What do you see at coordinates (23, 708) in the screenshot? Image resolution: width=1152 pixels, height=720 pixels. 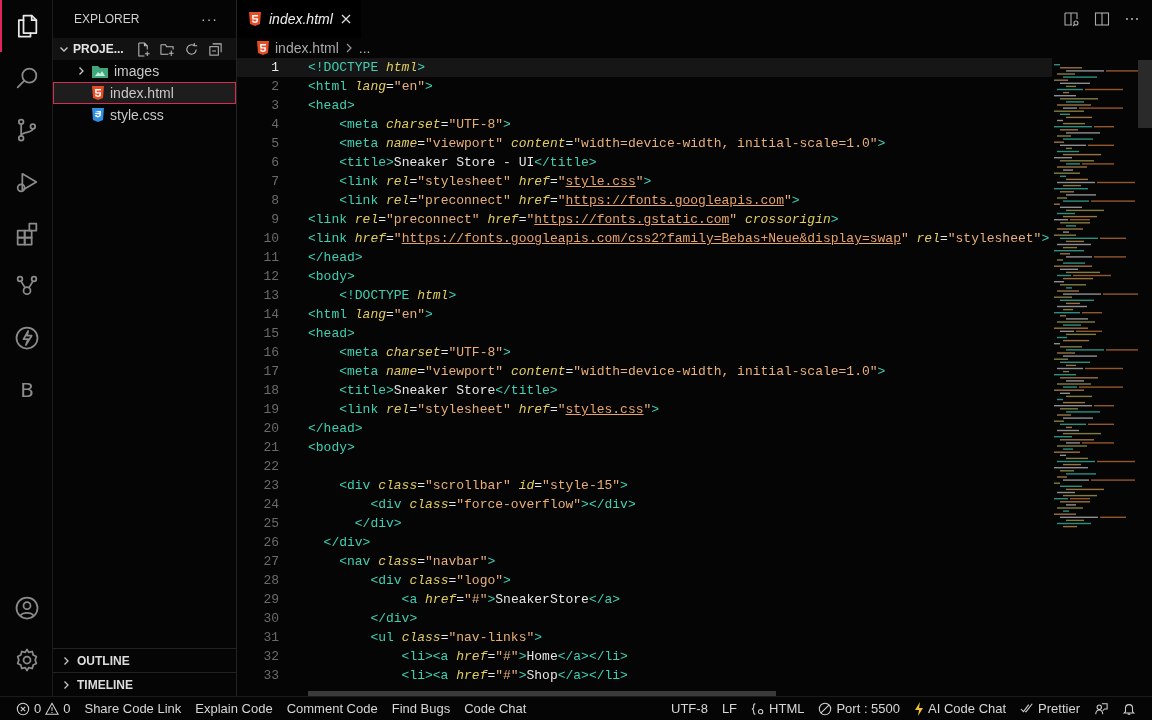 I see `error-icon` at bounding box center [23, 708].